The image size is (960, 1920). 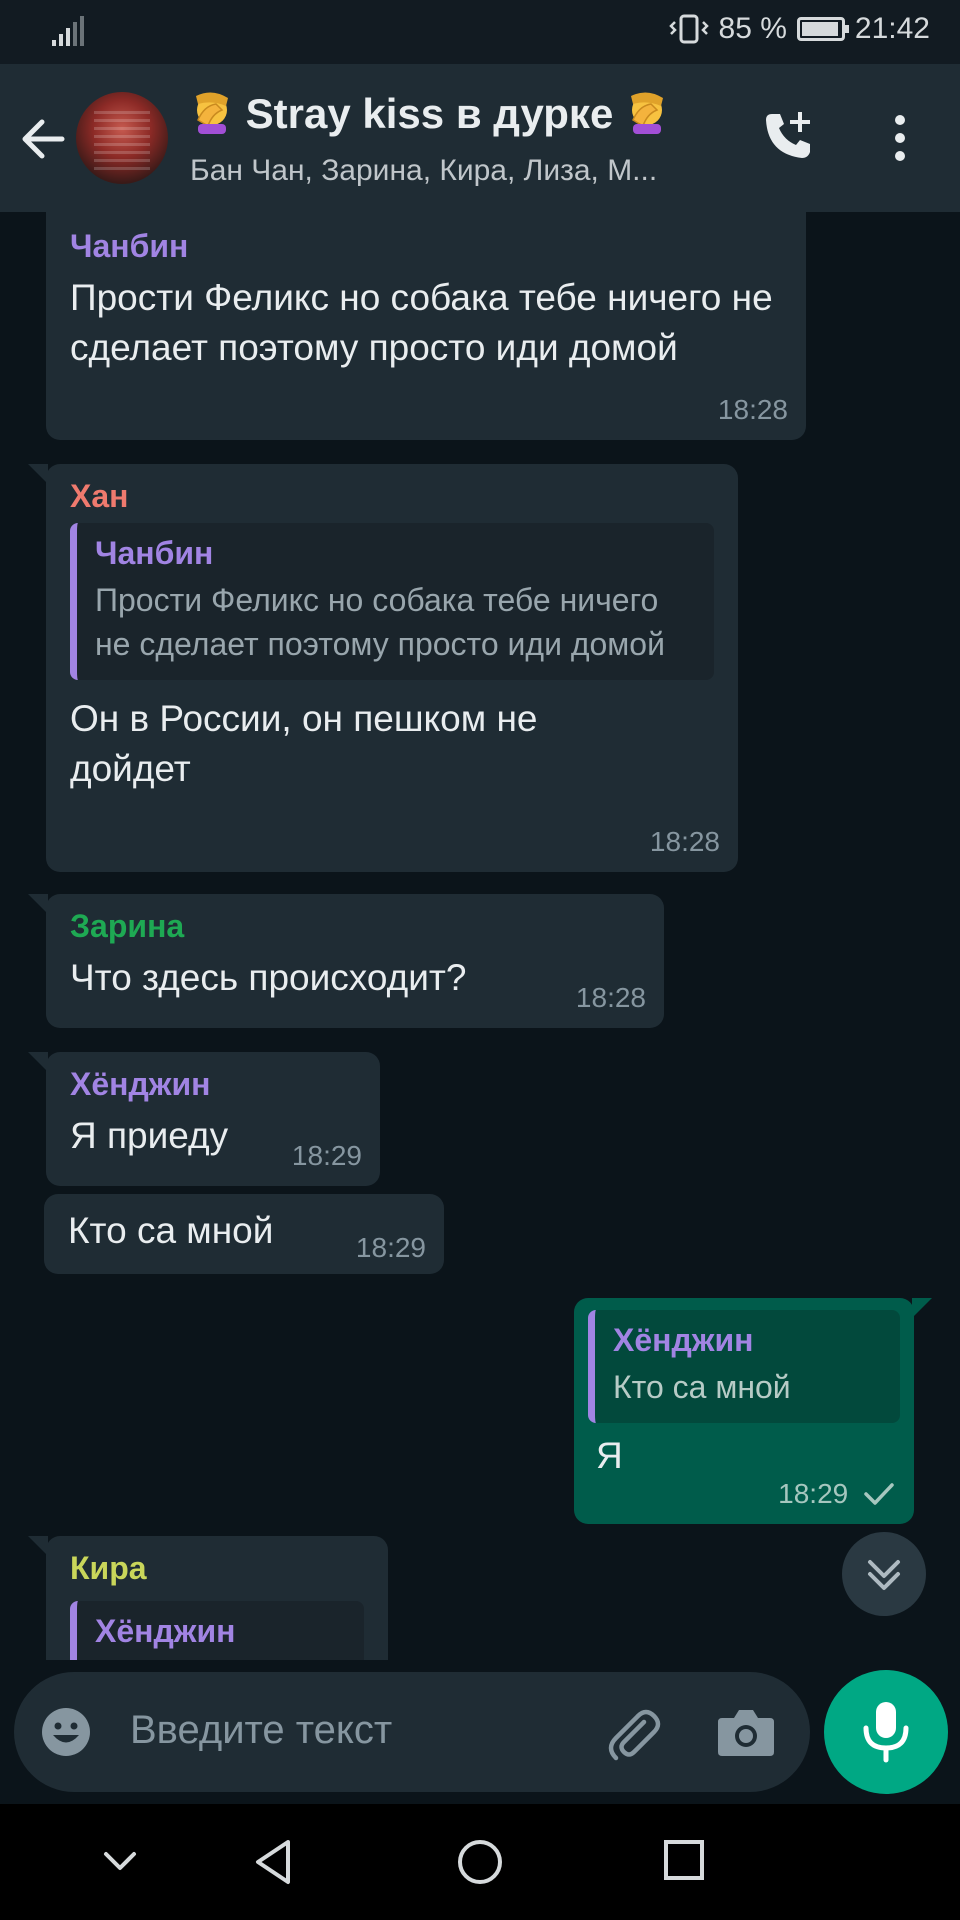 I want to click on message-time-wrap: 18:29, so click(x=837, y=1494).